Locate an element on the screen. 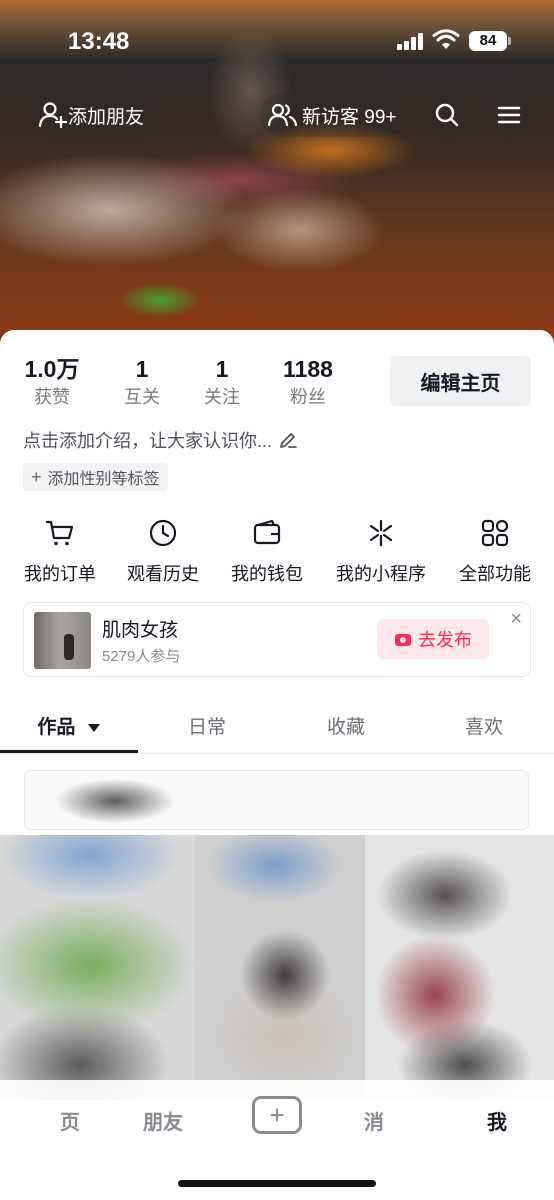 This screenshot has width=554, height=1200. mini-programs-button: 我的小程序 is located at coordinates (381, 552).